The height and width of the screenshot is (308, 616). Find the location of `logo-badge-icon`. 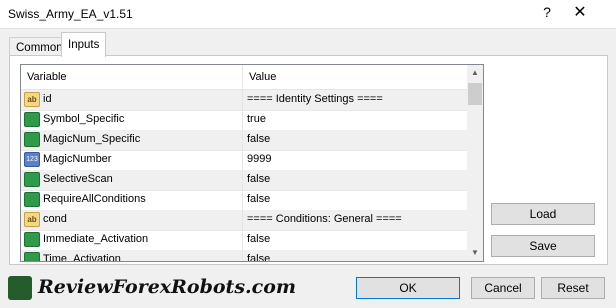

logo-badge-icon is located at coordinates (20, 288).